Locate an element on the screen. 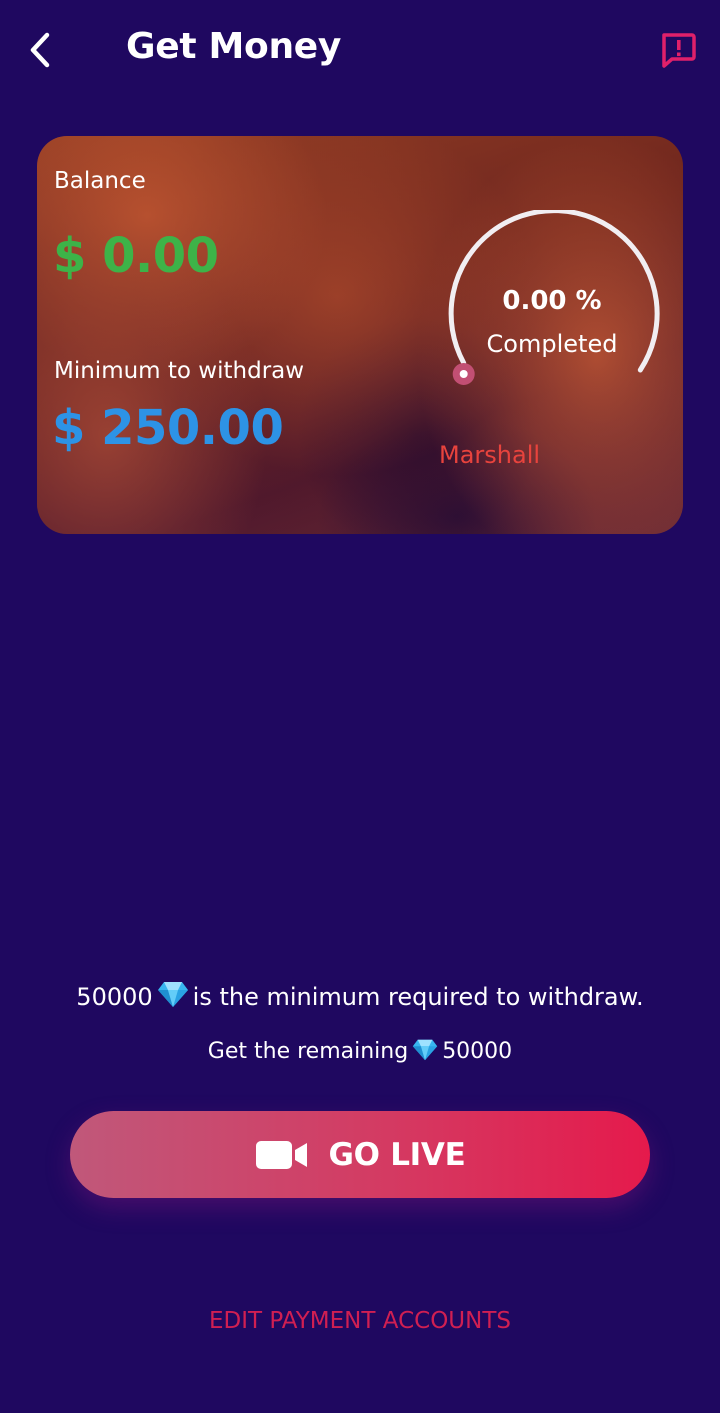  report-button is located at coordinates (678, 50).